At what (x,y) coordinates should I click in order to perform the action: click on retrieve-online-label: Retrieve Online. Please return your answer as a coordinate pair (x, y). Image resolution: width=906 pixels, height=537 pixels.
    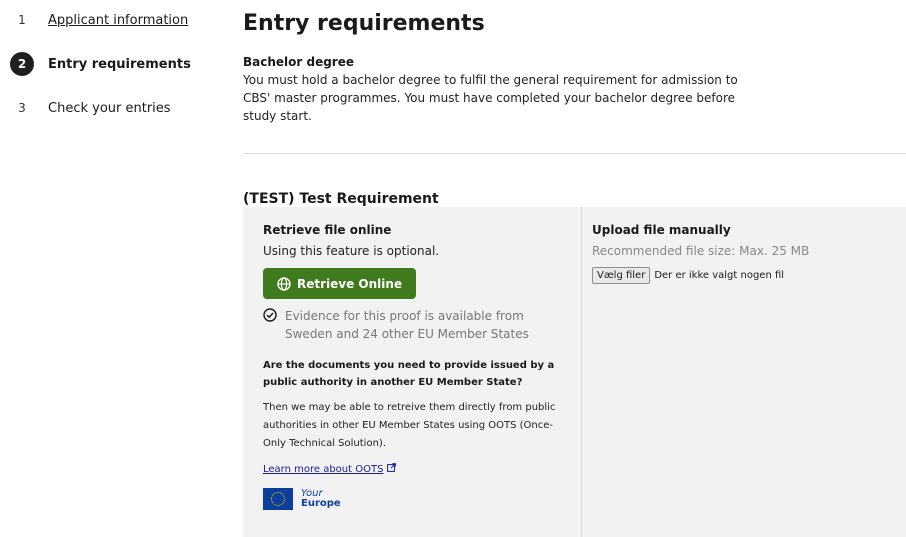
    Looking at the image, I should click on (350, 283).